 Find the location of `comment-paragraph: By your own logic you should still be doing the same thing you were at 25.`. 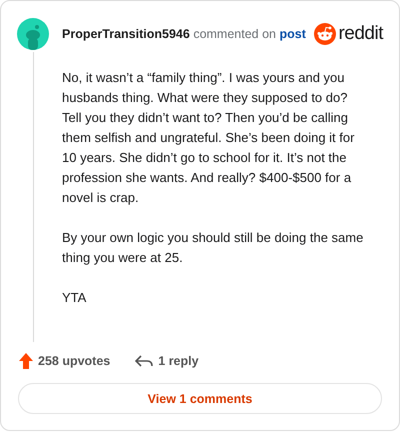

comment-paragraph: By your own logic you should still be doing the same thing you were at 25. is located at coordinates (213, 248).